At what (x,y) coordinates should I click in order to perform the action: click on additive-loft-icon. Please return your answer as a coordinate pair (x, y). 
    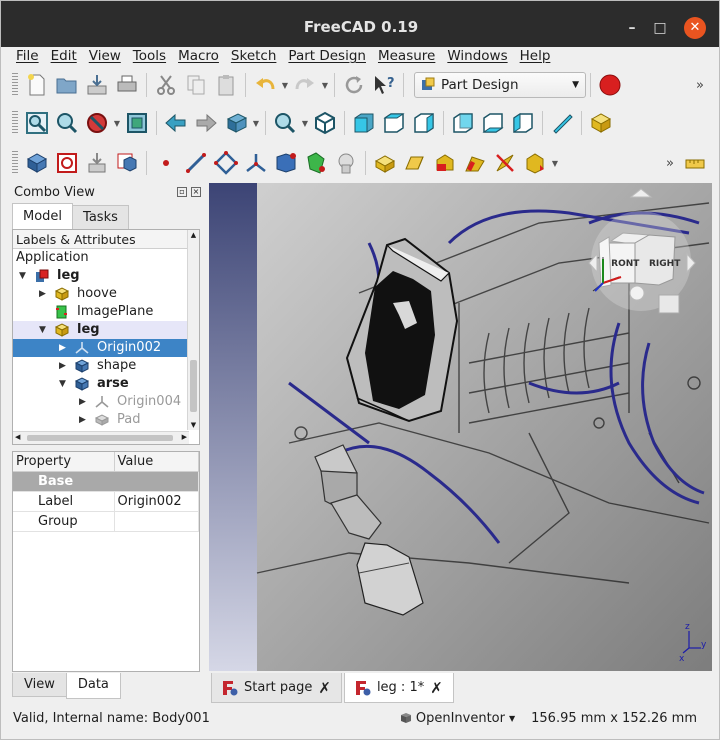
    Looking at the image, I should click on (445, 163).